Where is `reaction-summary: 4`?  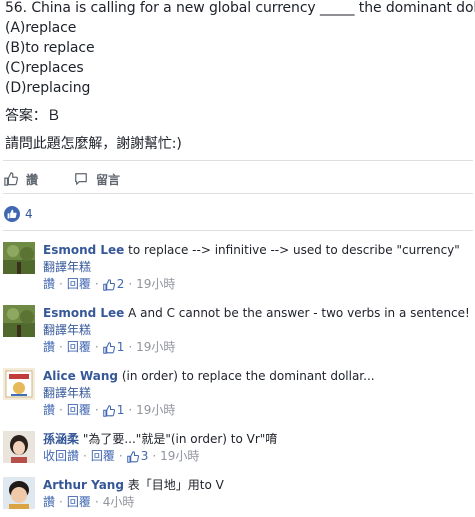
reaction-summary: 4 is located at coordinates (18, 214).